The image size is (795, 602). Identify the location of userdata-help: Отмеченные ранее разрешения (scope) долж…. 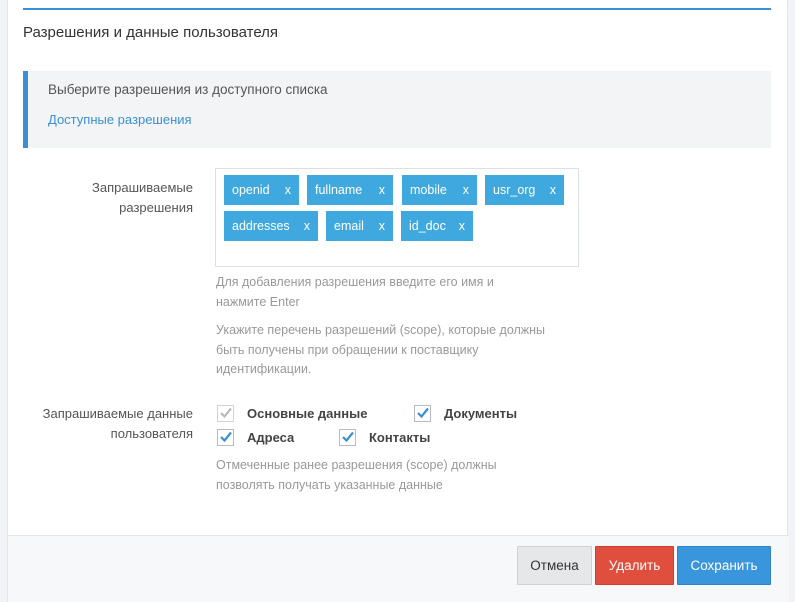
(356, 475).